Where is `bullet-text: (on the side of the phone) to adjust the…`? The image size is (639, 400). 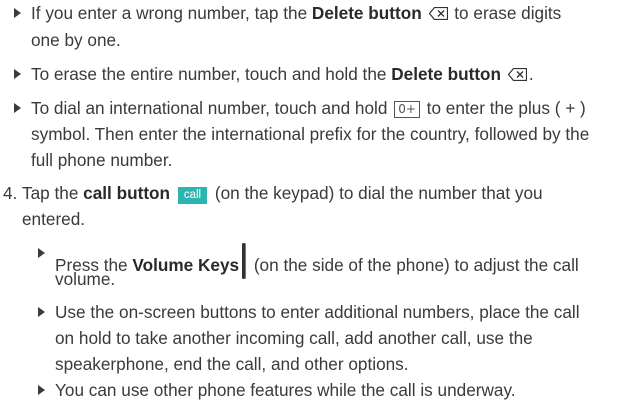 bullet-text: (on the side of the phone) to adjust the… is located at coordinates (414, 265).